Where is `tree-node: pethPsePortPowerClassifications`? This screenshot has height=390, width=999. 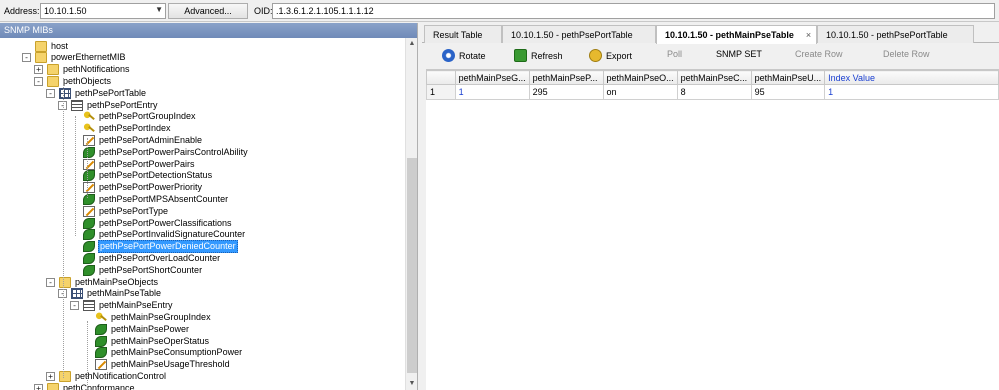 tree-node: pethPsePortPowerClassifications is located at coordinates (158, 223).